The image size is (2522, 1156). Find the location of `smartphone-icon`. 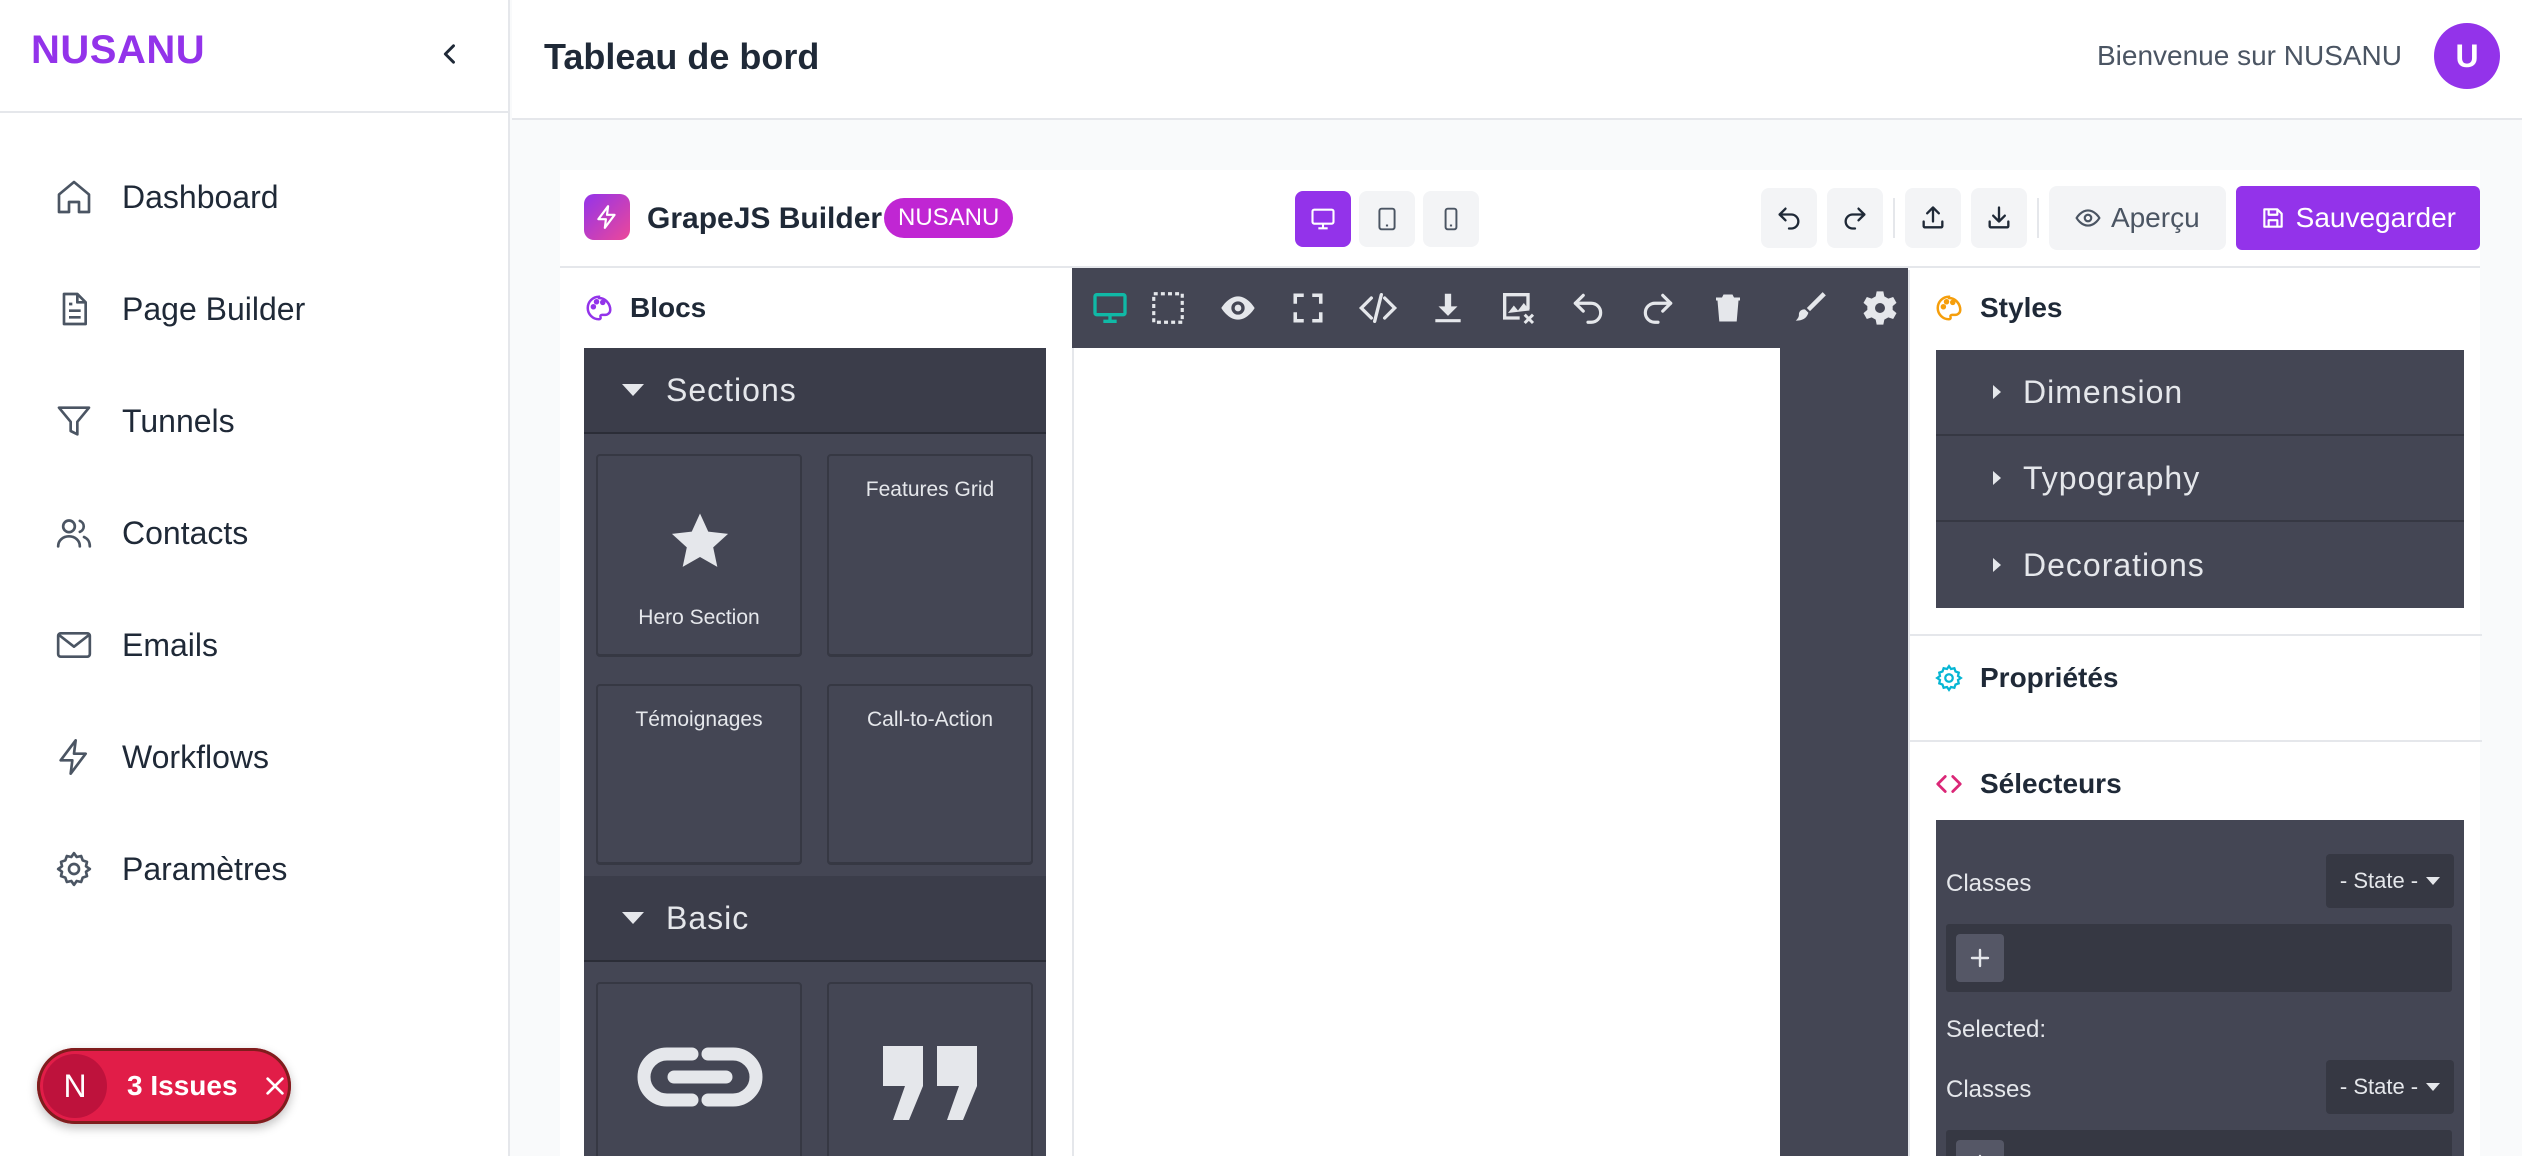

smartphone-icon is located at coordinates (1451, 219).